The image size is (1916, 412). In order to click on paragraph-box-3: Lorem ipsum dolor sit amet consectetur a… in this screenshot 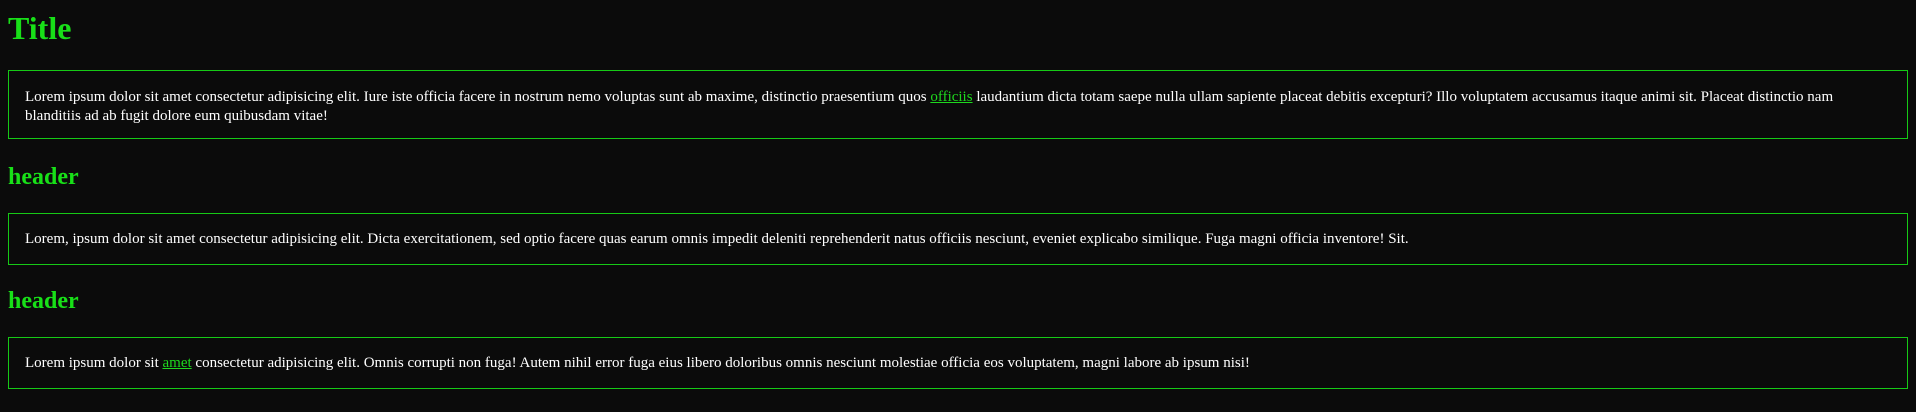, I will do `click(958, 363)`.